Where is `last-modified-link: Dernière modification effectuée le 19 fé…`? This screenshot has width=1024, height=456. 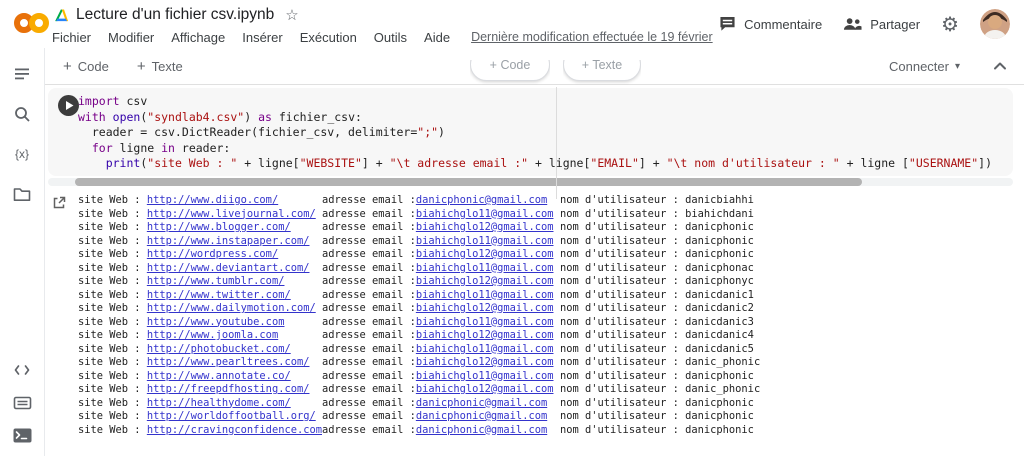 last-modified-link: Dernière modification effectuée le 19 fé… is located at coordinates (592, 37).